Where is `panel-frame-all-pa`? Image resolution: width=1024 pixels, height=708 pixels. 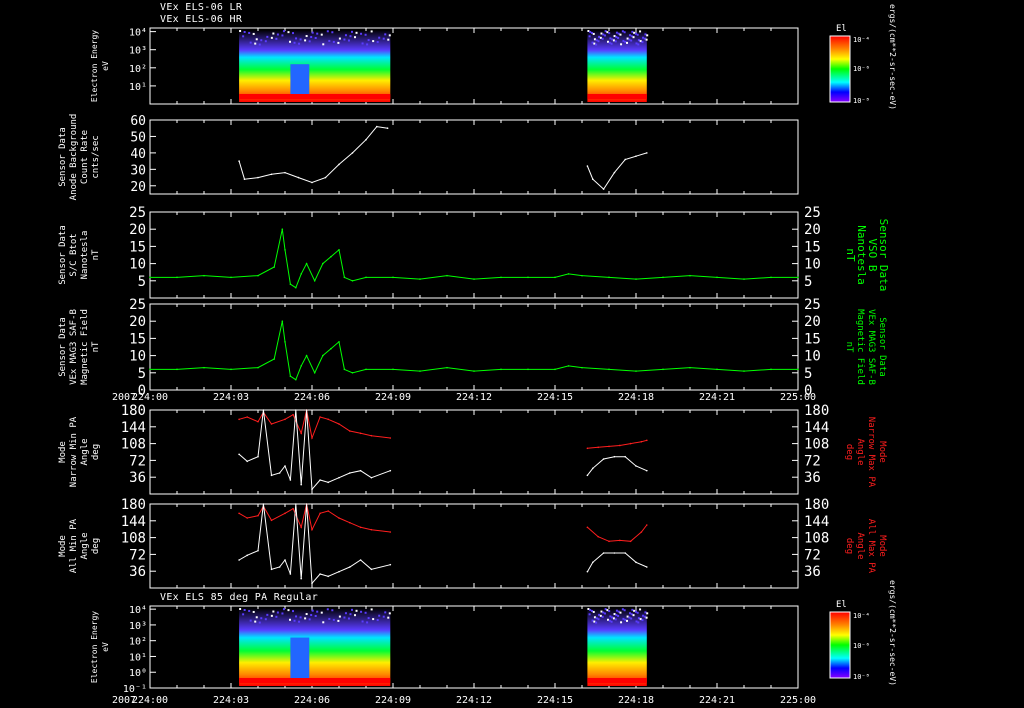 panel-frame-all-pa is located at coordinates (474, 546).